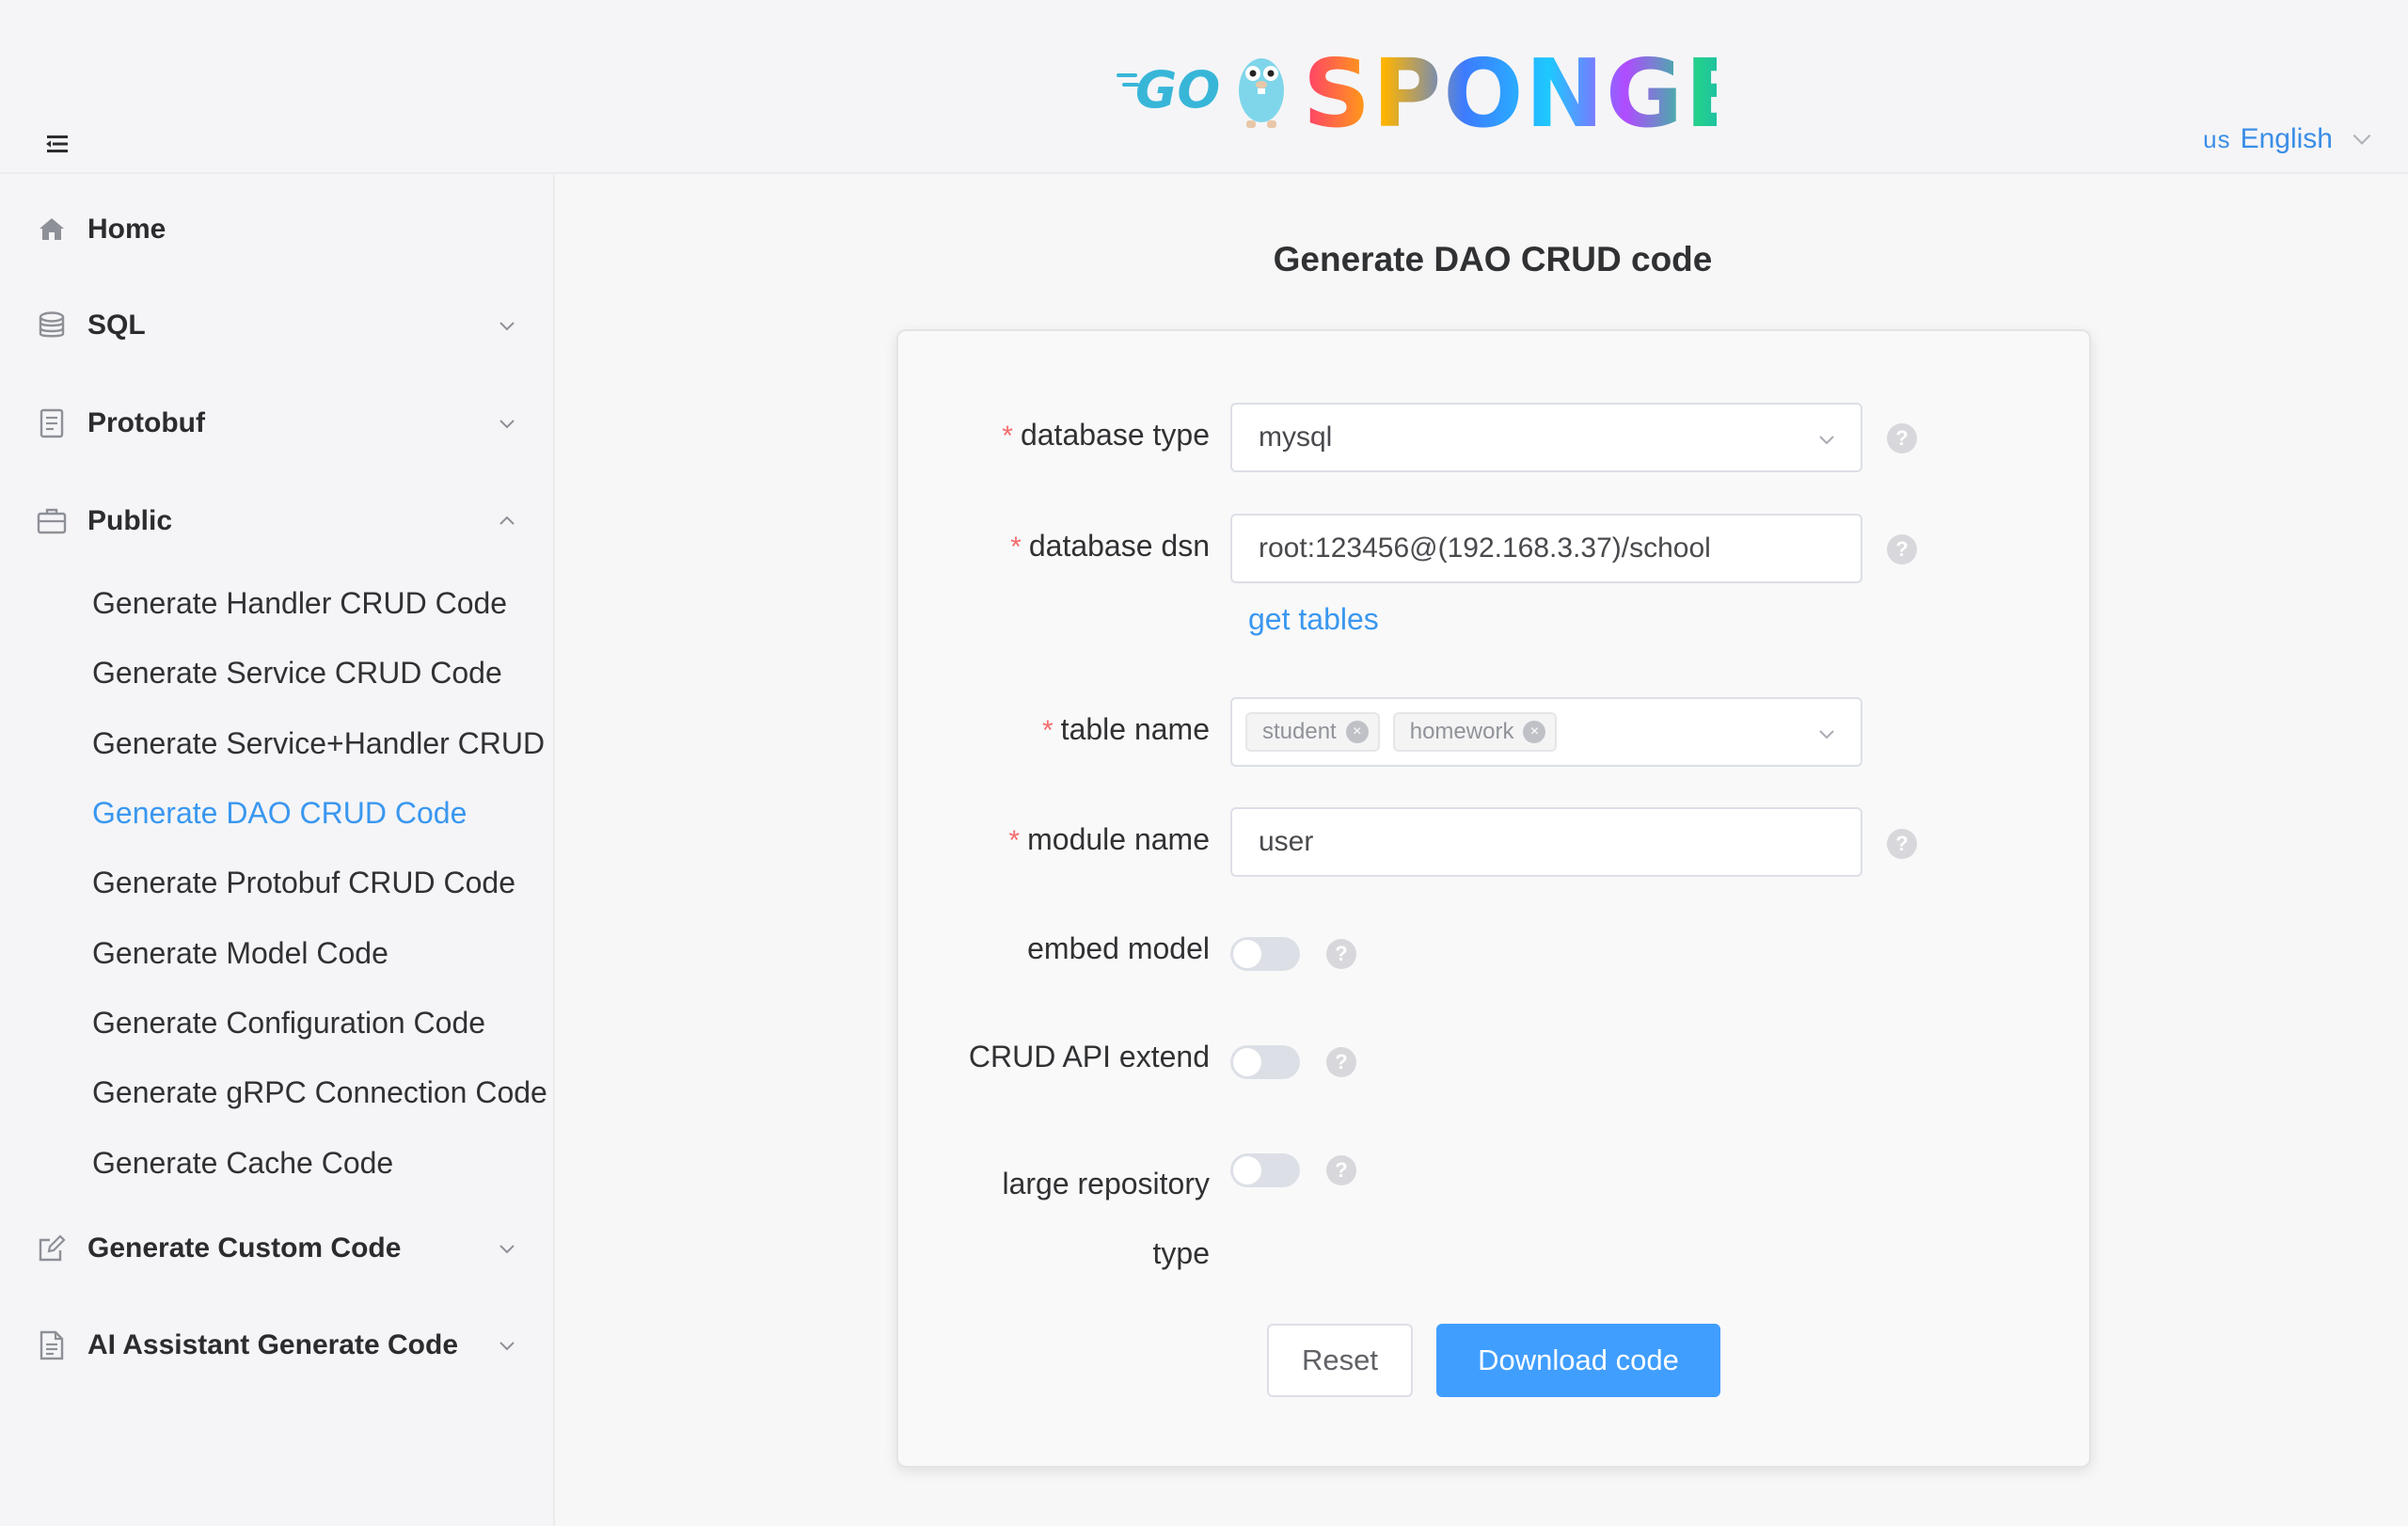 The image size is (2408, 1526). I want to click on database-dsn-value: root:123456@(192.168.3.37)/school, so click(1485, 548).